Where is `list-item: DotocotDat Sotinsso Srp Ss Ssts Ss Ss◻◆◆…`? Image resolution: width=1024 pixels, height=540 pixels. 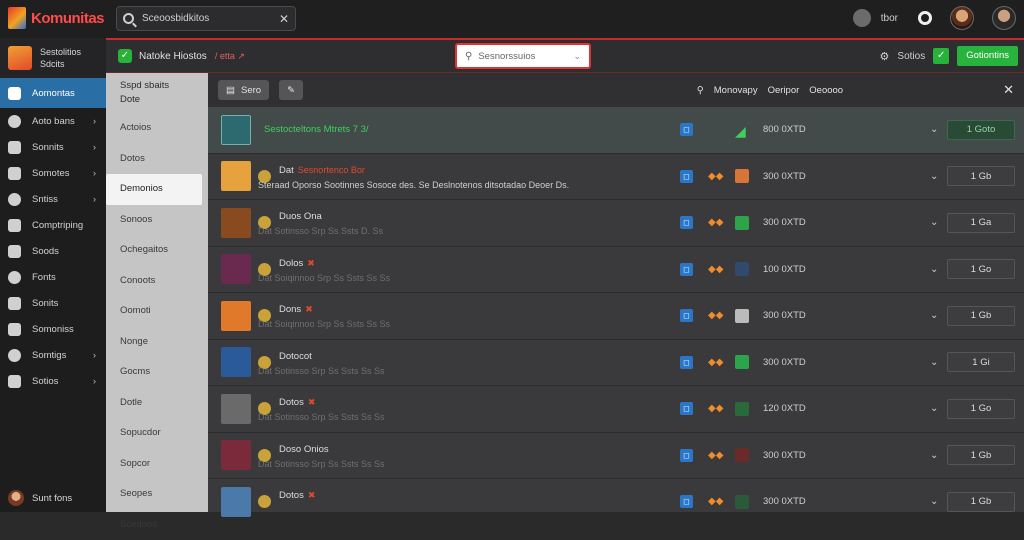
list-item: DotocotDat Sotinsso Srp Ss Ssts Ss Ss◻◆◆… is located at coordinates (616, 363).